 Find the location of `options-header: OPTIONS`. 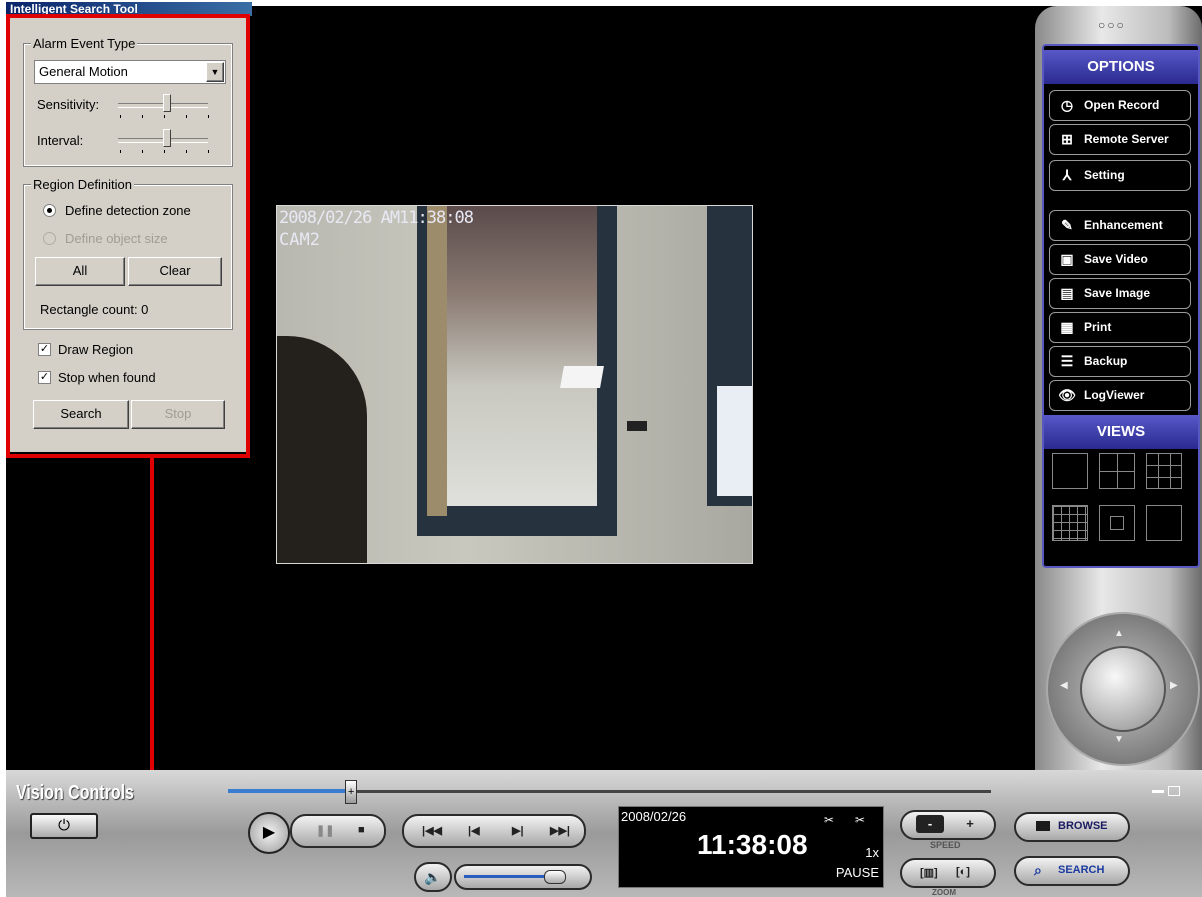

options-header: OPTIONS is located at coordinates (1121, 67).